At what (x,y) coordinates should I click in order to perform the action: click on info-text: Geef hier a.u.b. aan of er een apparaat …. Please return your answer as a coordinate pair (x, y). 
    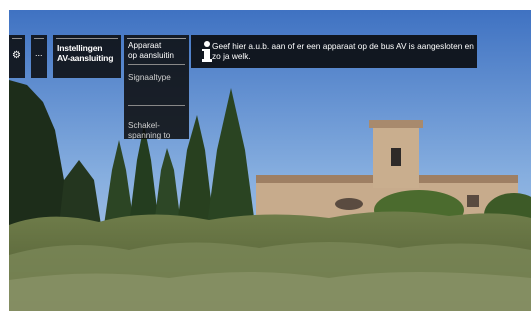
    Looking at the image, I should click on (343, 51).